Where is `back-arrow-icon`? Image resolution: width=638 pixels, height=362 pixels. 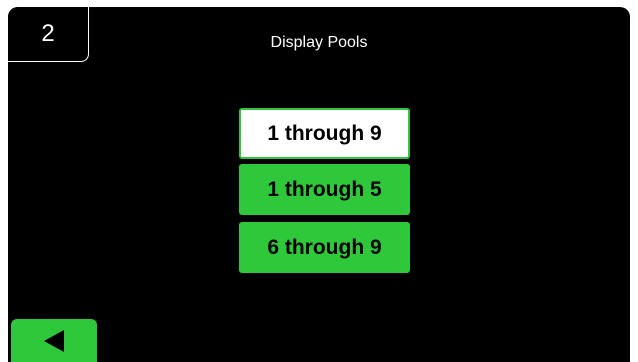 back-arrow-icon is located at coordinates (54, 340).